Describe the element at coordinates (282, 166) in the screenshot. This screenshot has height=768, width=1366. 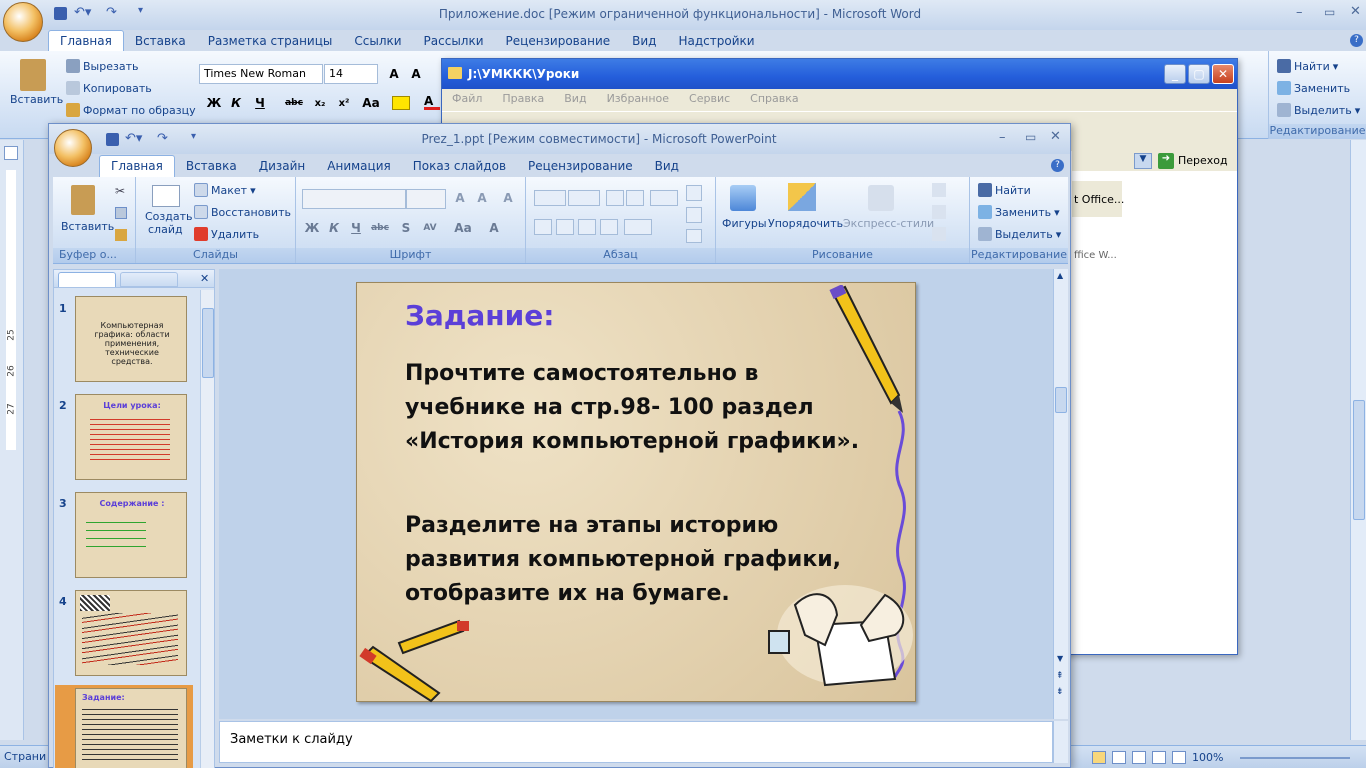
I see `ppt-tab-design: Дизайн` at that location.